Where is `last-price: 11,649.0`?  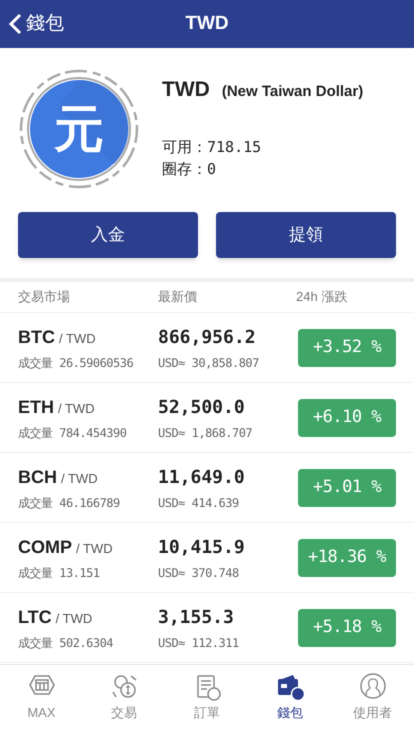 last-price: 11,649.0 is located at coordinates (202, 478).